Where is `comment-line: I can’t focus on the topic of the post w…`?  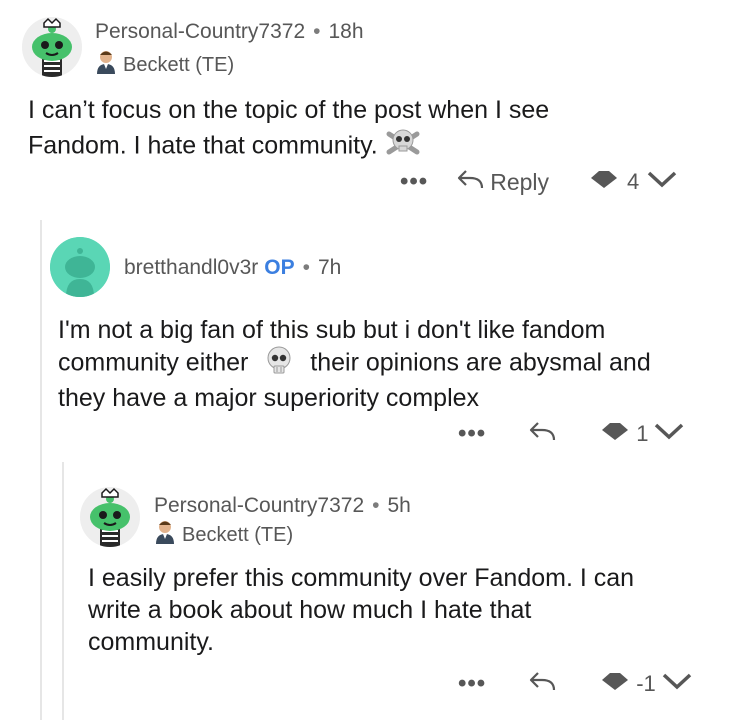
comment-line: I can’t focus on the topic of the post w… is located at coordinates (289, 110).